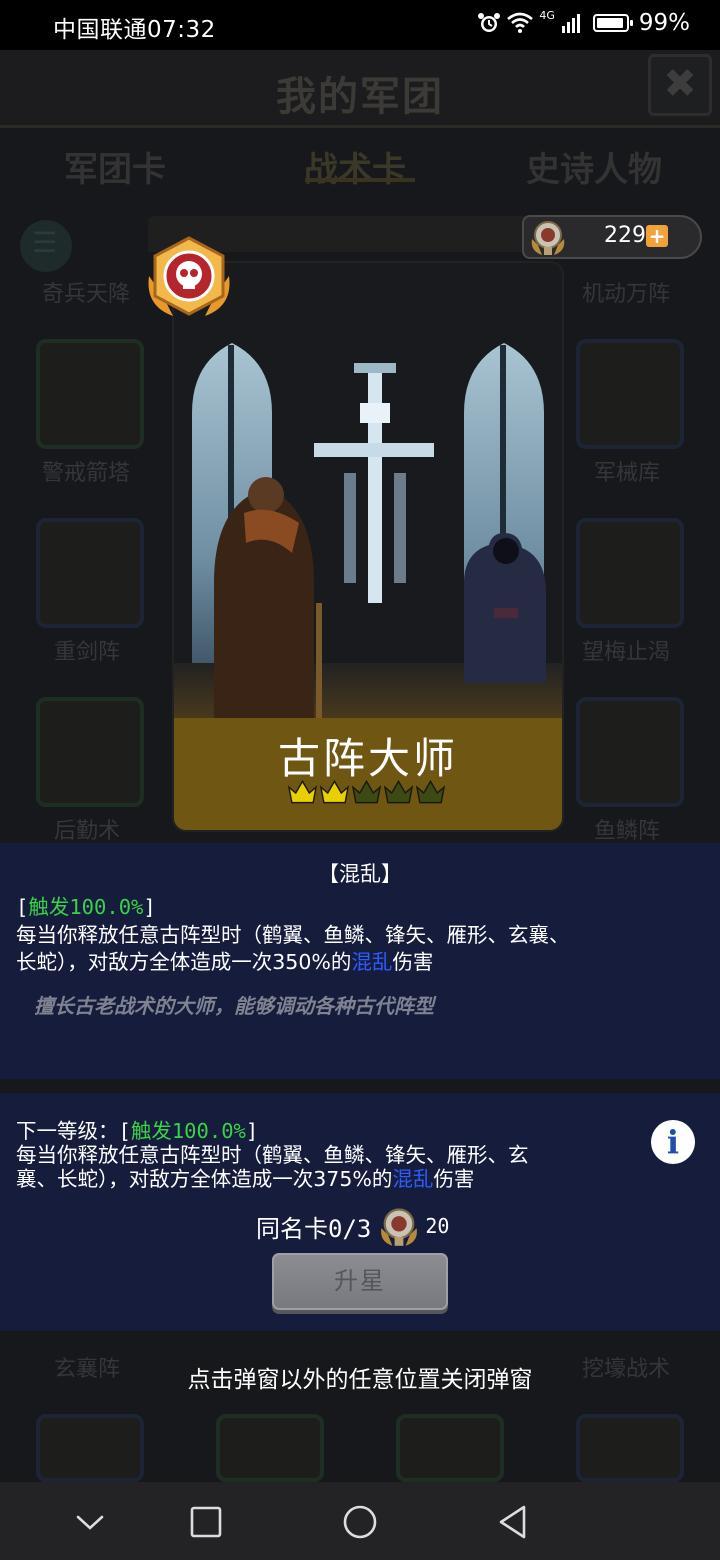  I want to click on star-rating, so click(366, 792).